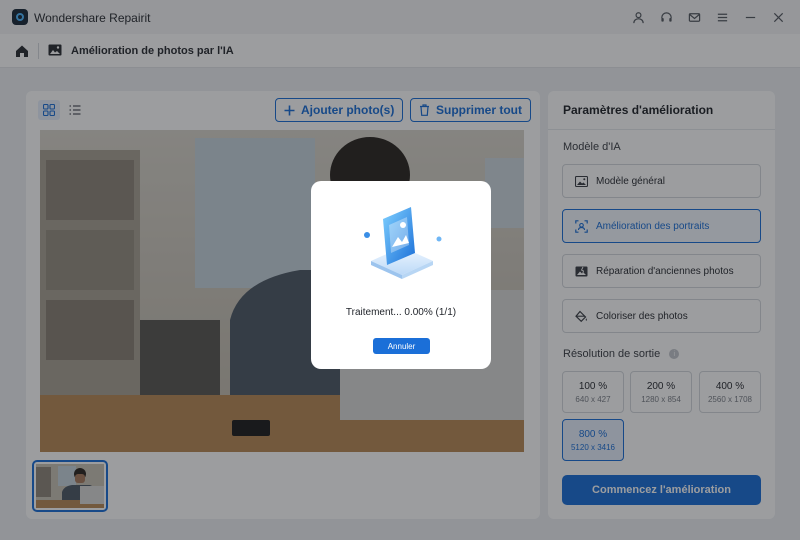  Describe the element at coordinates (402, 238) in the screenshot. I see `processing-illustration` at that location.